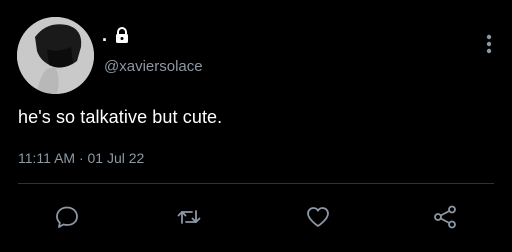 This screenshot has height=252, width=512. I want to click on display-name: ., so click(116, 35).